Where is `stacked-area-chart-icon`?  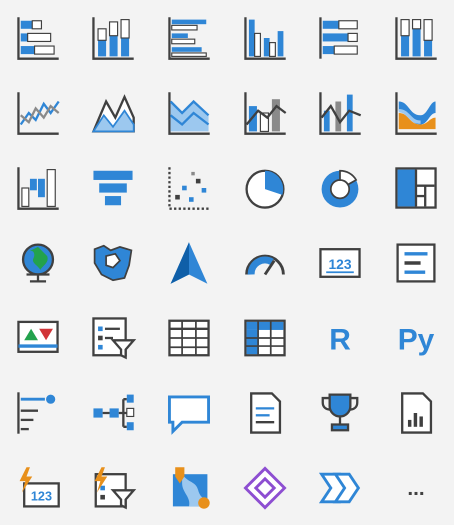
stacked-area-chart-icon is located at coordinates (189, 113).